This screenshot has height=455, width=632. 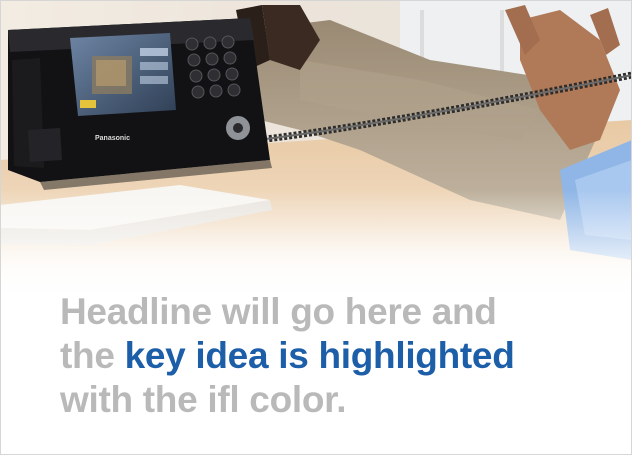 I want to click on headline-highlight: key idea is highlighted, so click(x=319, y=355).